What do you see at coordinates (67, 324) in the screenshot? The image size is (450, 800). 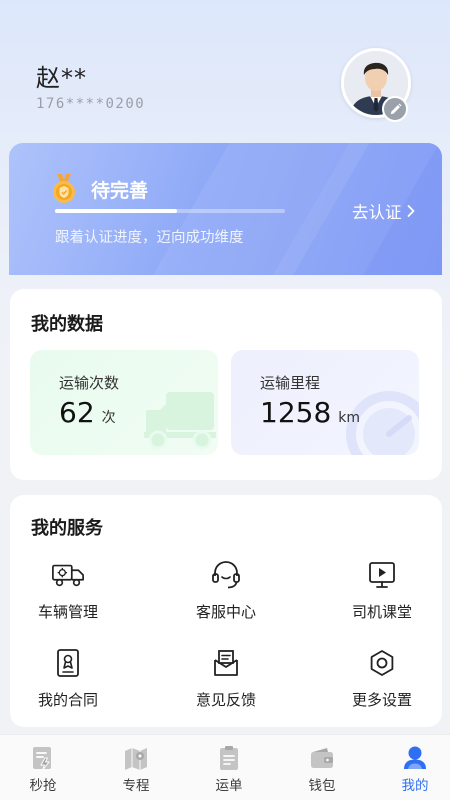 I see `my-data-title: 我的数据` at bounding box center [67, 324].